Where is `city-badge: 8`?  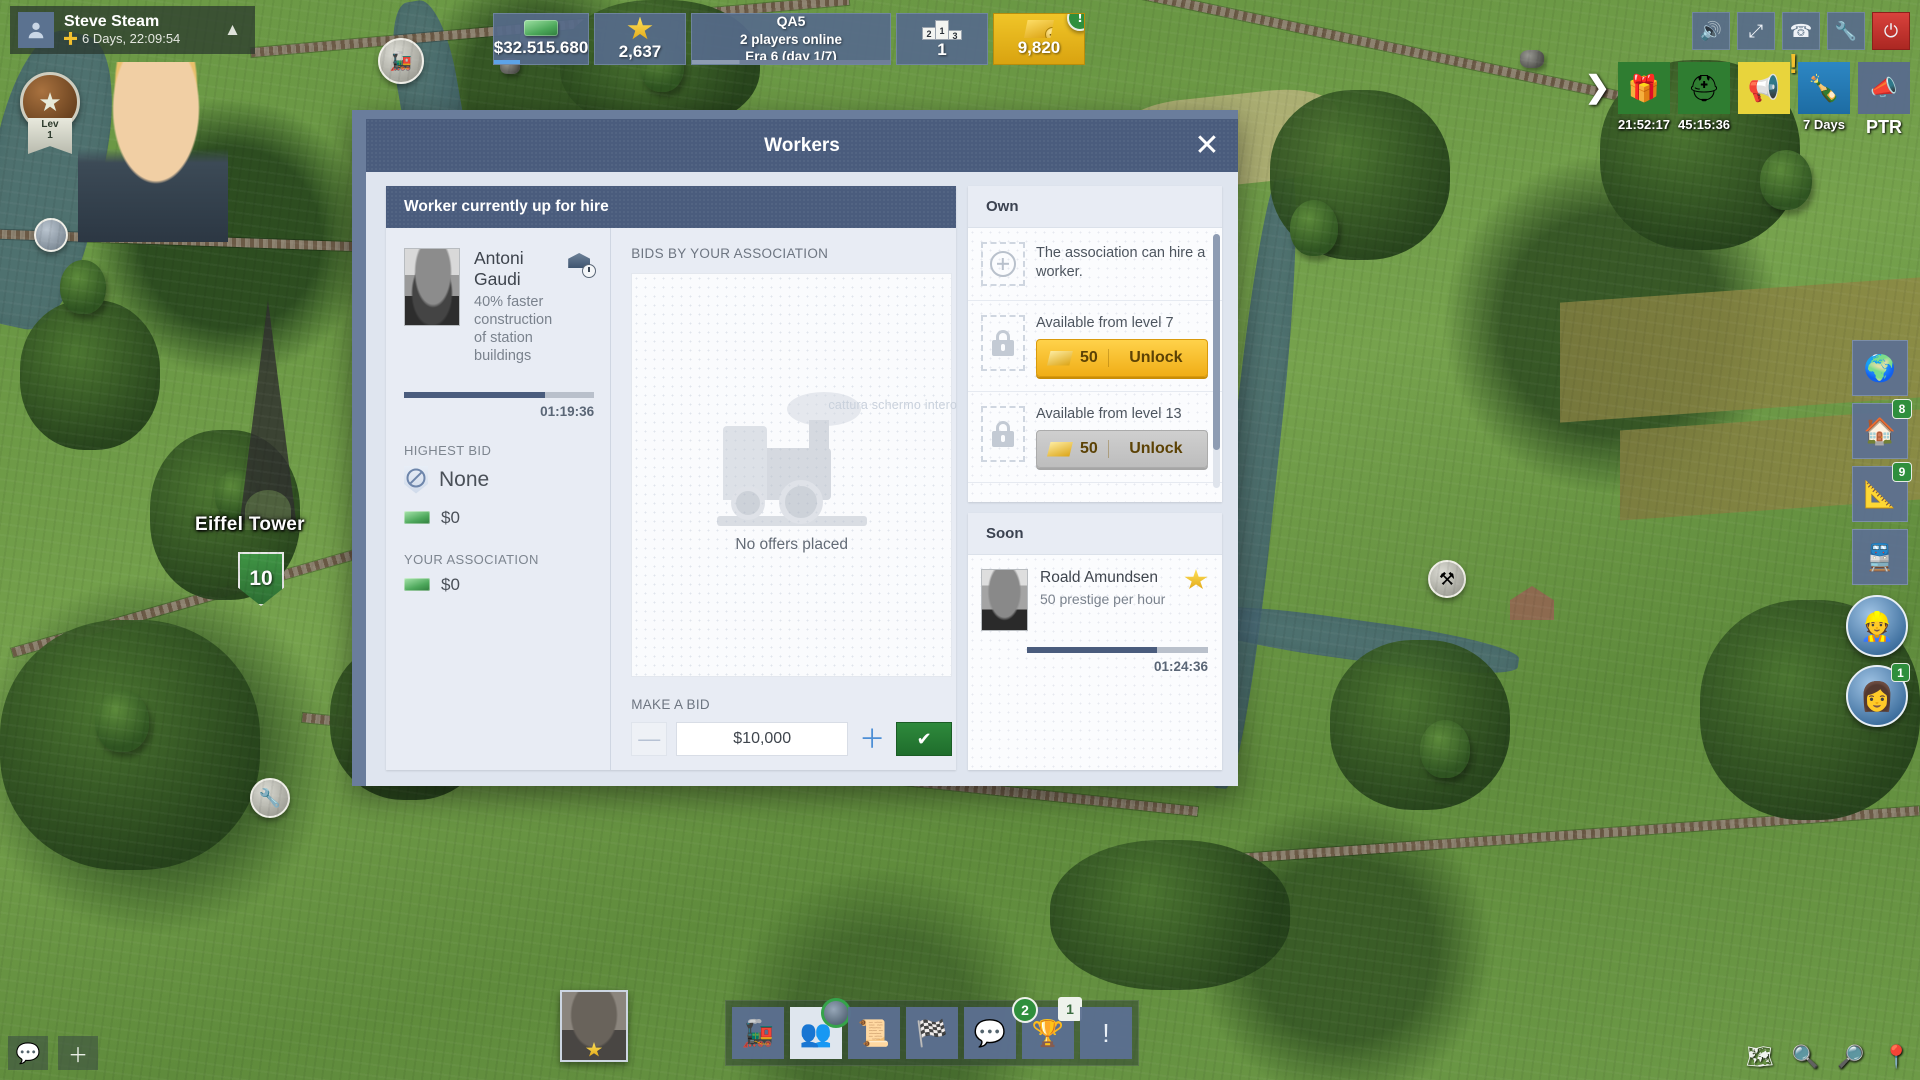 city-badge: 8 is located at coordinates (1902, 409).